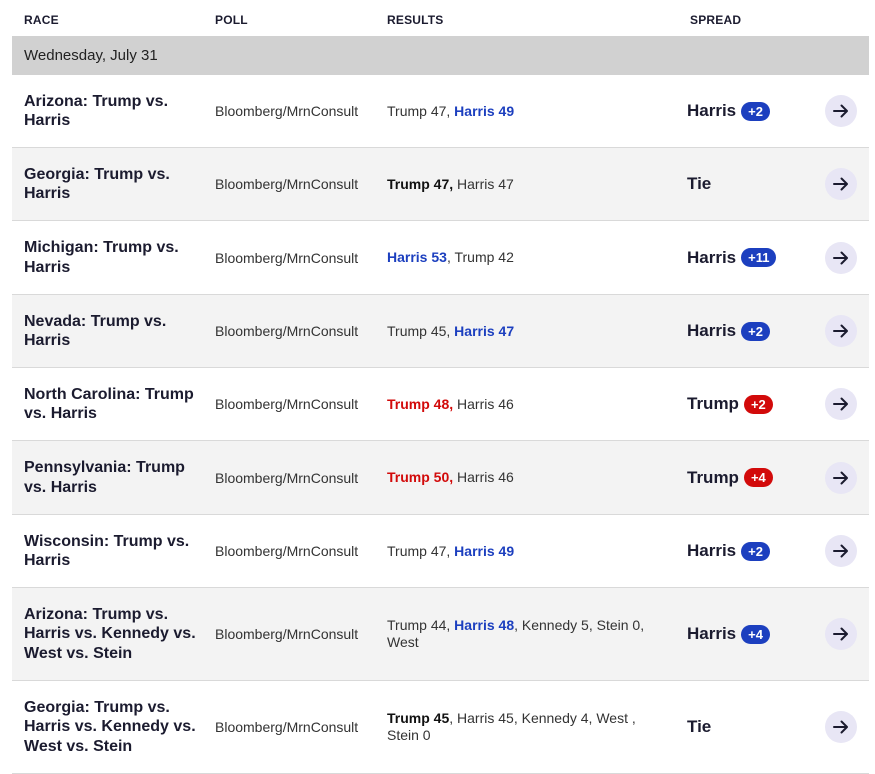  Describe the element at coordinates (420, 403) in the screenshot. I see `result-segment: Trump 48,` at that location.